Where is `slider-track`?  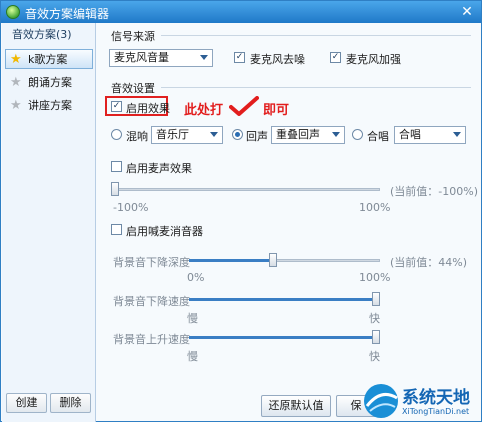 slider-track is located at coordinates (247, 189).